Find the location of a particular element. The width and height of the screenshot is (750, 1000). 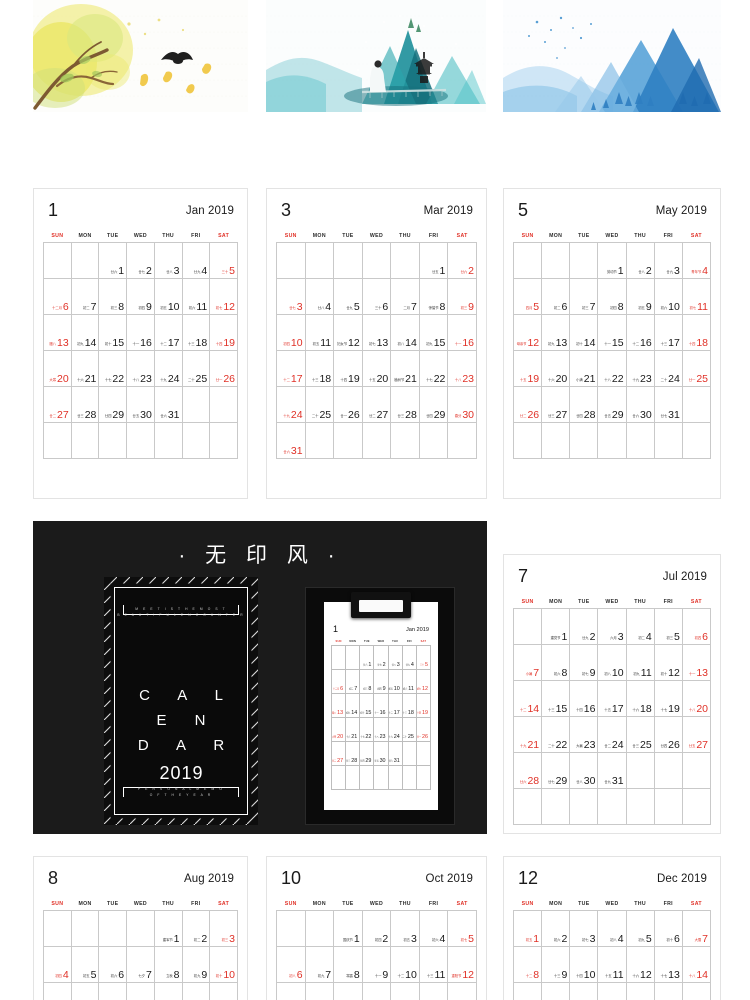

calendar-cell-day-30: 廿五 30 is located at coordinates (381, 753).